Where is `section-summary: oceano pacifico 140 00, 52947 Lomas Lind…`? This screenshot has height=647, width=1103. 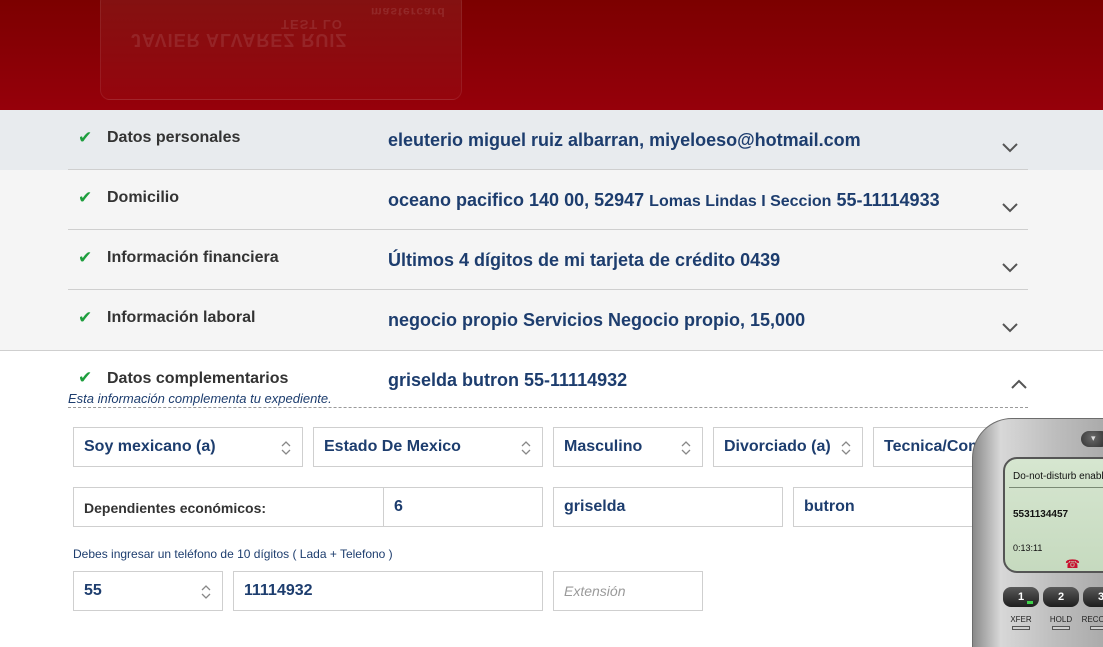 section-summary: oceano pacifico 140 00, 52947 Lomas Lind… is located at coordinates (664, 200).